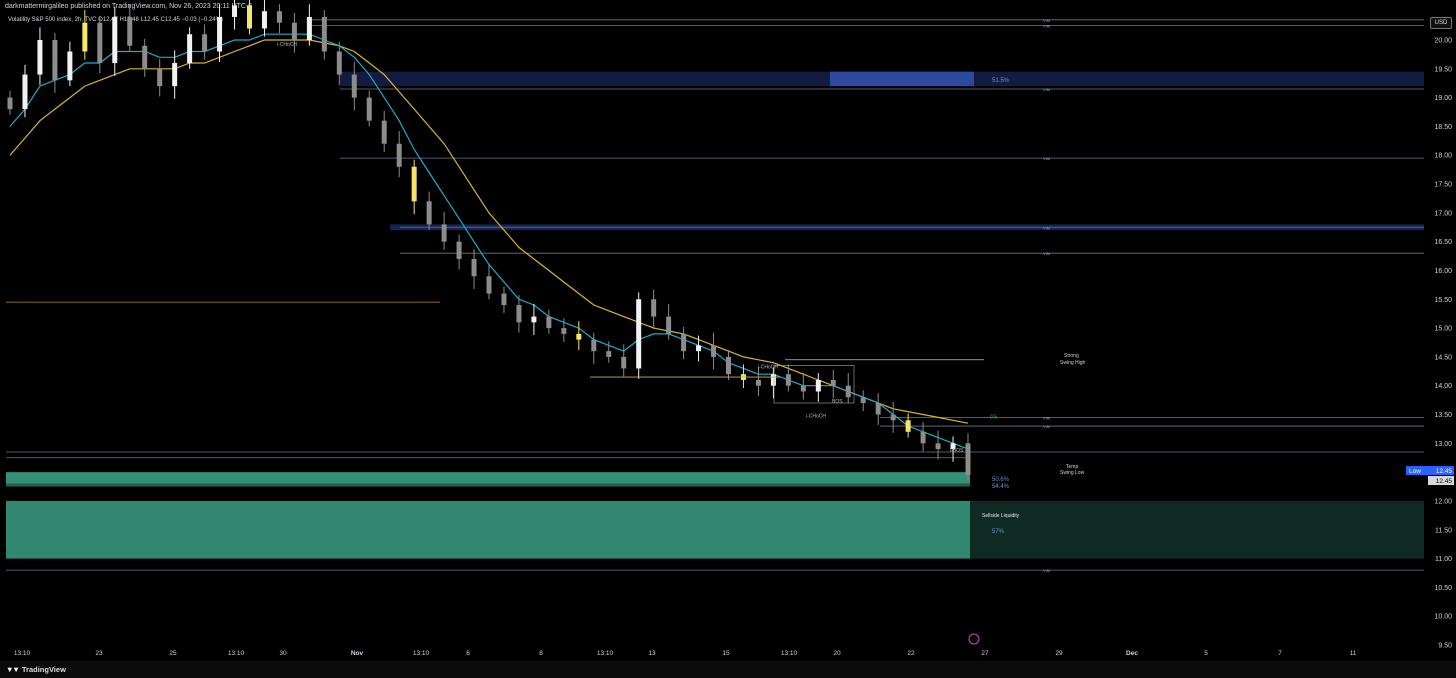 The height and width of the screenshot is (678, 1456). What do you see at coordinates (36, 669) in the screenshot?
I see `tradingview-logo: ▼▼ TradingView` at bounding box center [36, 669].